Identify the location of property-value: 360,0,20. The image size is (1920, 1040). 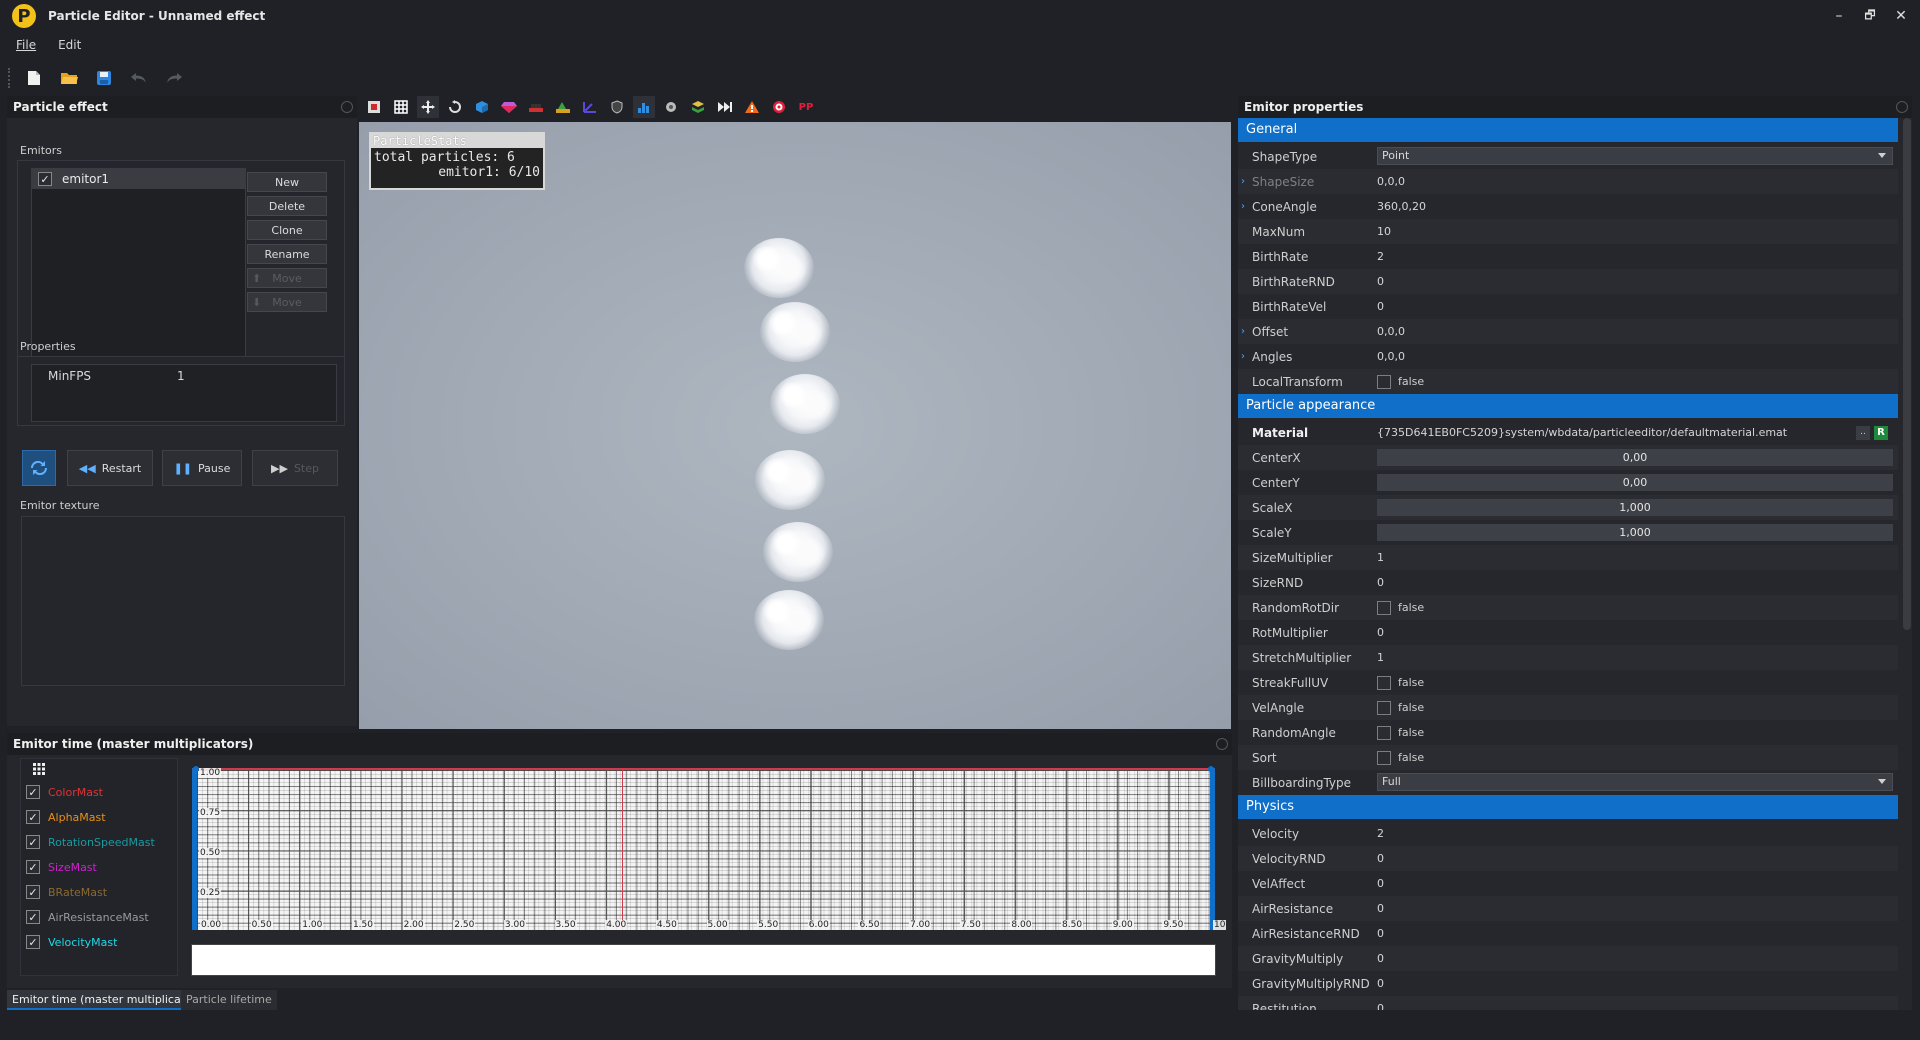
(1401, 206).